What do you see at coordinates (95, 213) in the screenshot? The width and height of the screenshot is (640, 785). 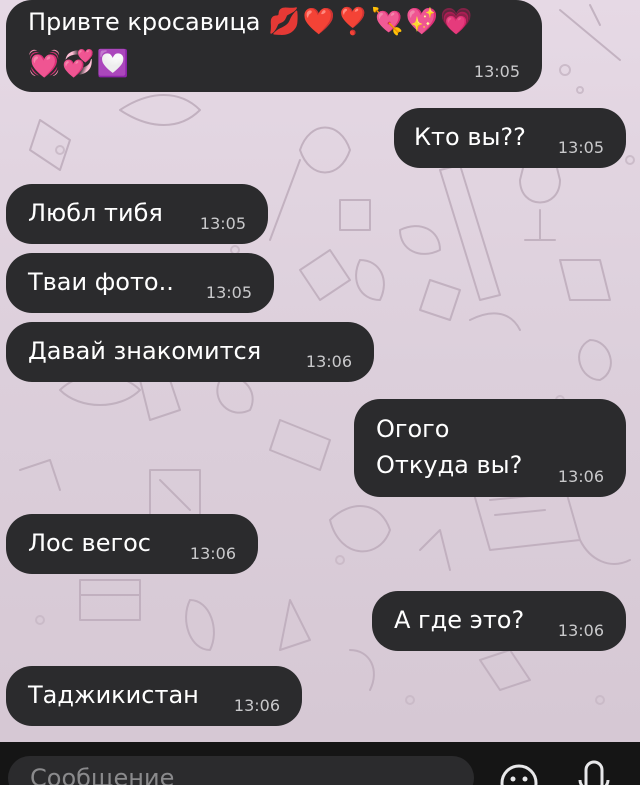 I see `message-text: Любл тибя` at bounding box center [95, 213].